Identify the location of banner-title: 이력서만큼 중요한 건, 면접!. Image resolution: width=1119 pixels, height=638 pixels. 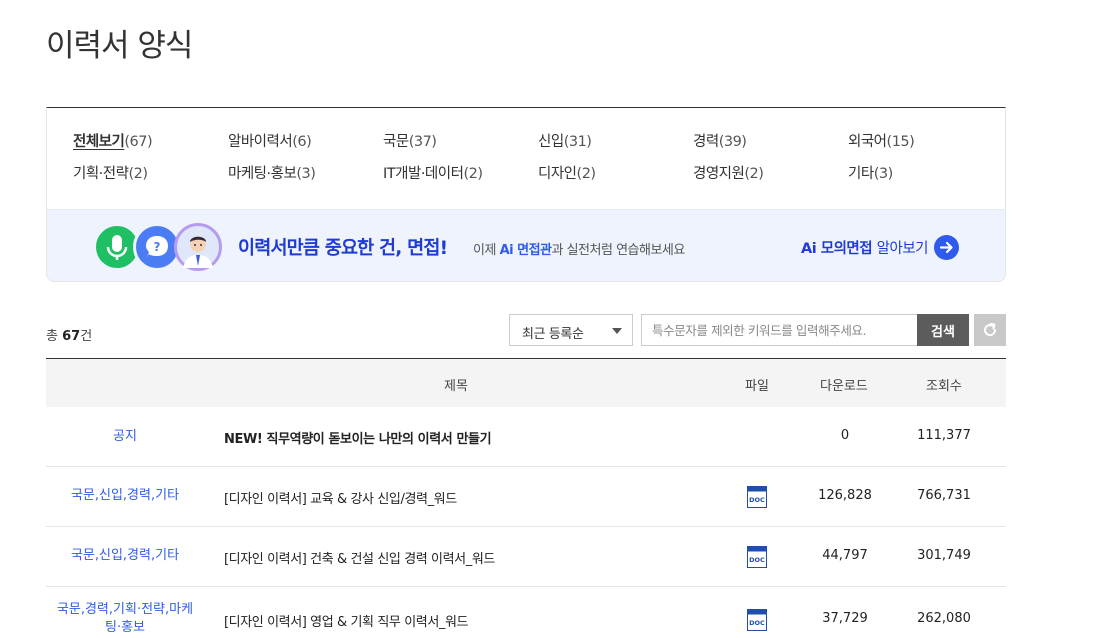
(343, 248).